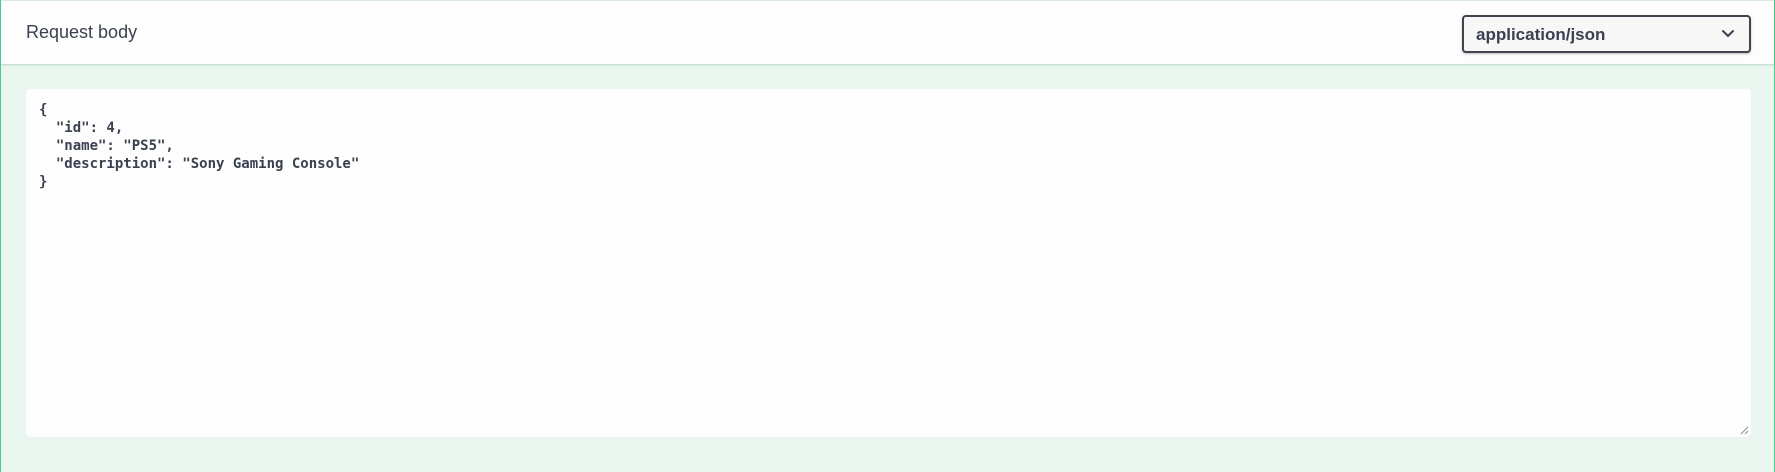  Describe the element at coordinates (1744, 430) in the screenshot. I see `resize-handle-icon` at that location.